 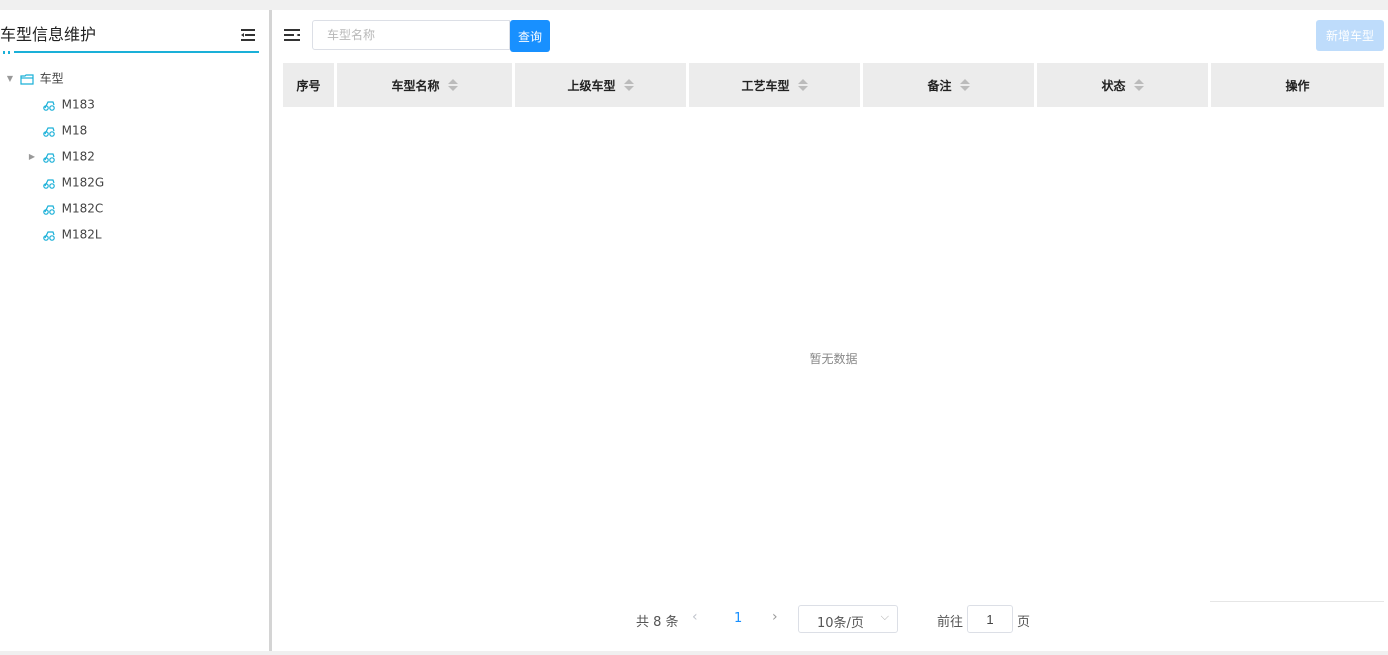 I want to click on vehicle-name-search-input, so click(x=411, y=35).